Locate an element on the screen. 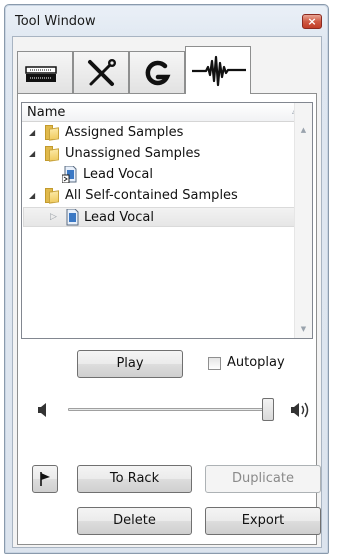  play-button: Play is located at coordinates (130, 364).